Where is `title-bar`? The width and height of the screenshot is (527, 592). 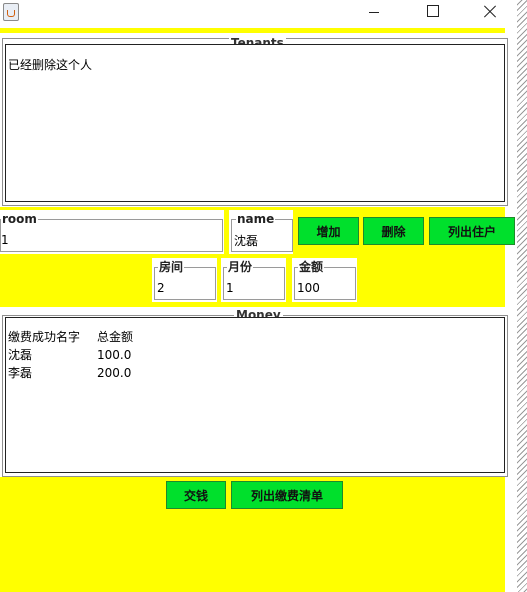
title-bar is located at coordinates (258, 14).